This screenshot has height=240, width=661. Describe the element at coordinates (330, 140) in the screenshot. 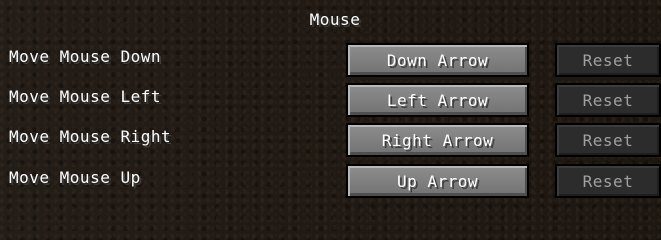

I see `keybind-row-move-mouse-right: Move Mouse Right Right Arrow Reset` at that location.